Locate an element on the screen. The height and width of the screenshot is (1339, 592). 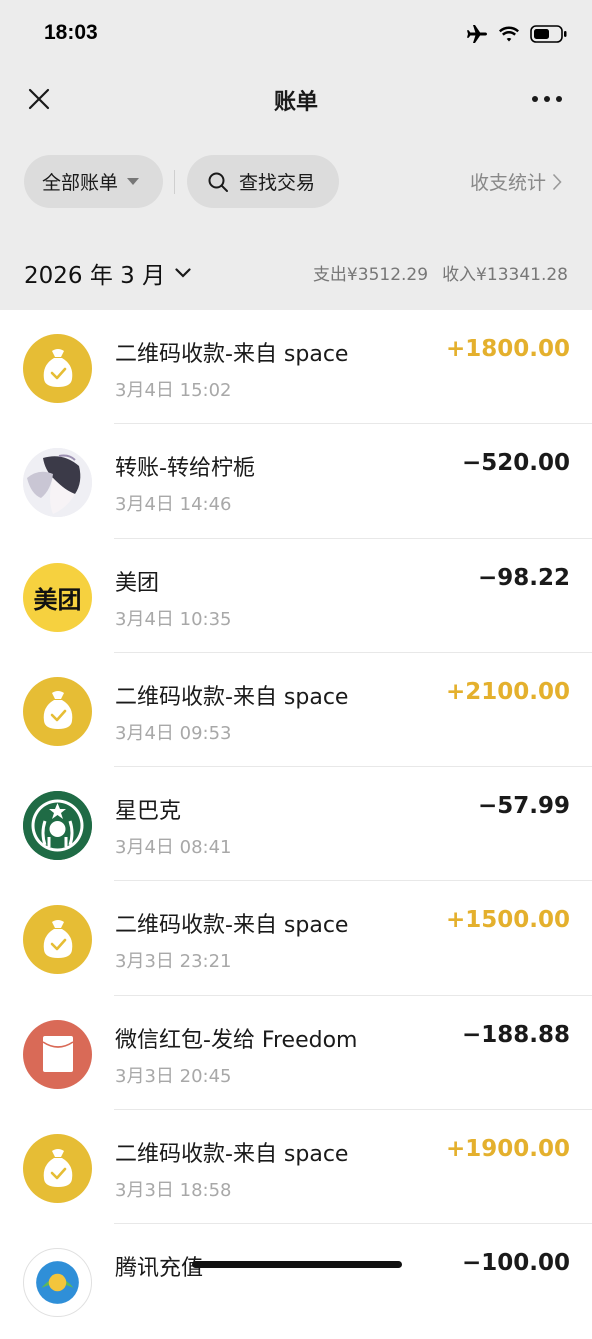
transaction-row: 腾讯充值 −100.00 is located at coordinates (296, 1281).